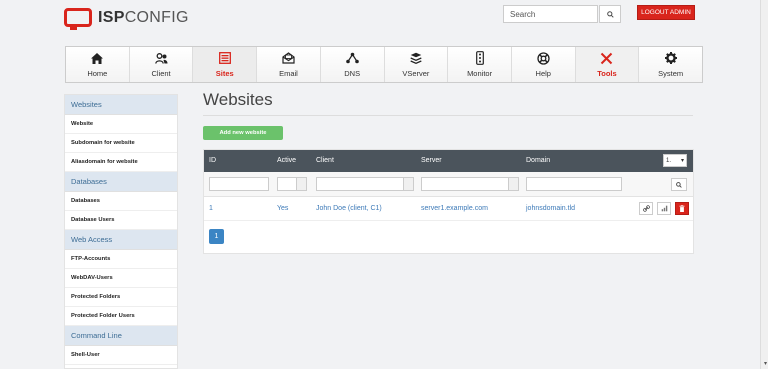  I want to click on brand-name: ISPCONFIG, so click(143, 17).